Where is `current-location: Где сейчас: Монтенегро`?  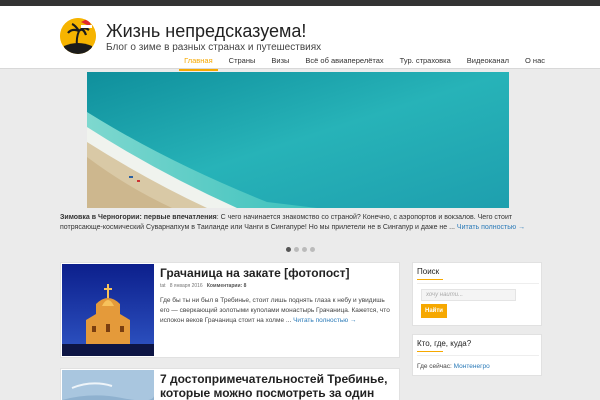 current-location: Где сейчас: Монтенегро is located at coordinates (453, 366).